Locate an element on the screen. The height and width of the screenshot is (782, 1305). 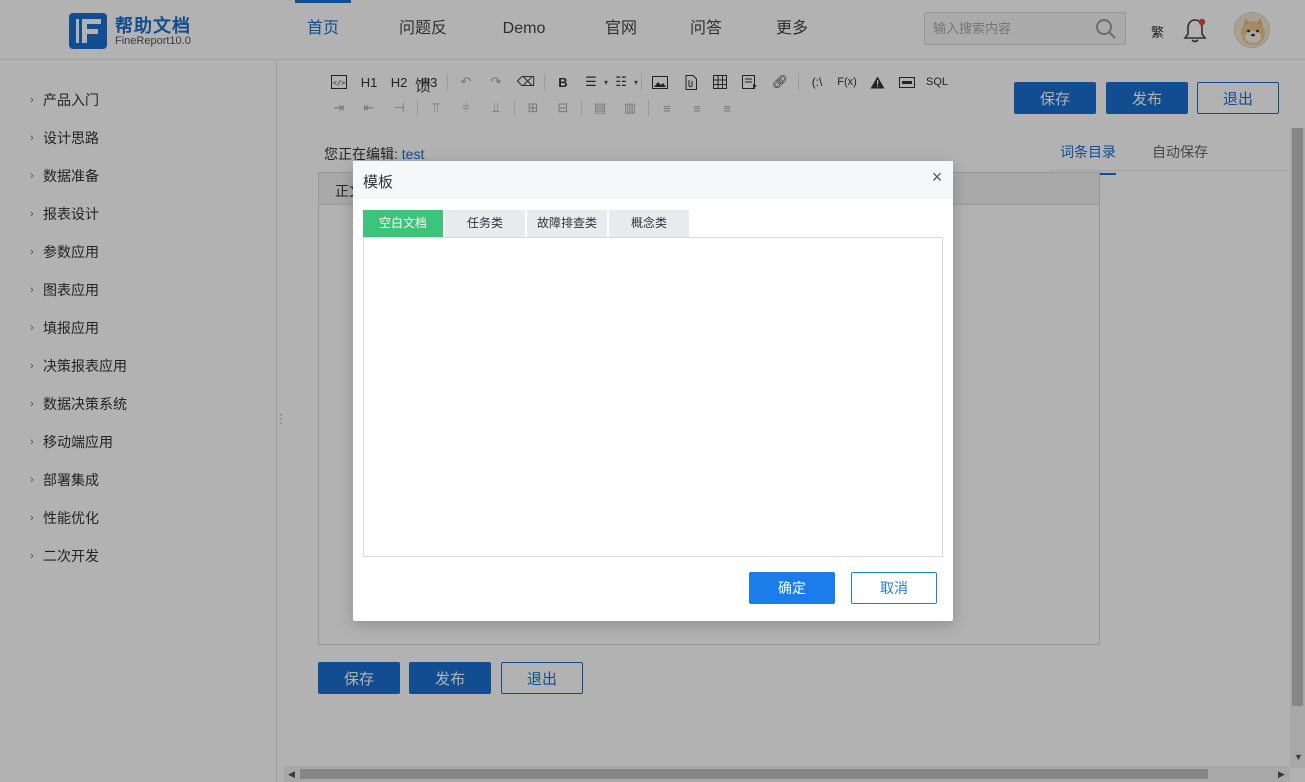
template-tabs: 空白文档 任务类 故障排查类 概念类 is located at coordinates (527, 223).